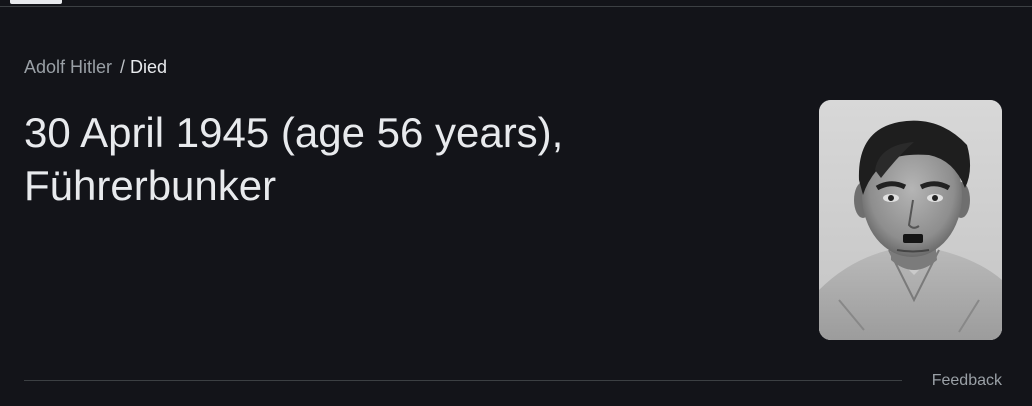 The height and width of the screenshot is (406, 1032). I want to click on active-tab-indicator, so click(36, 2).